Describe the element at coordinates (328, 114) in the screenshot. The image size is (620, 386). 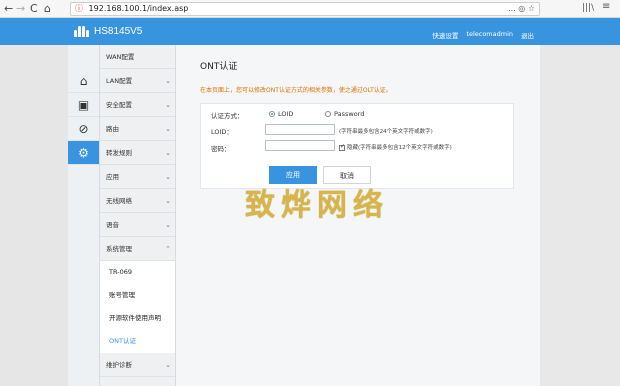
I see `password-radio` at that location.